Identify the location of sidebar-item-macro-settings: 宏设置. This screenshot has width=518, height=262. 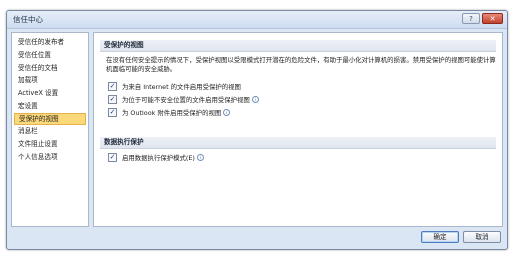
(50, 106).